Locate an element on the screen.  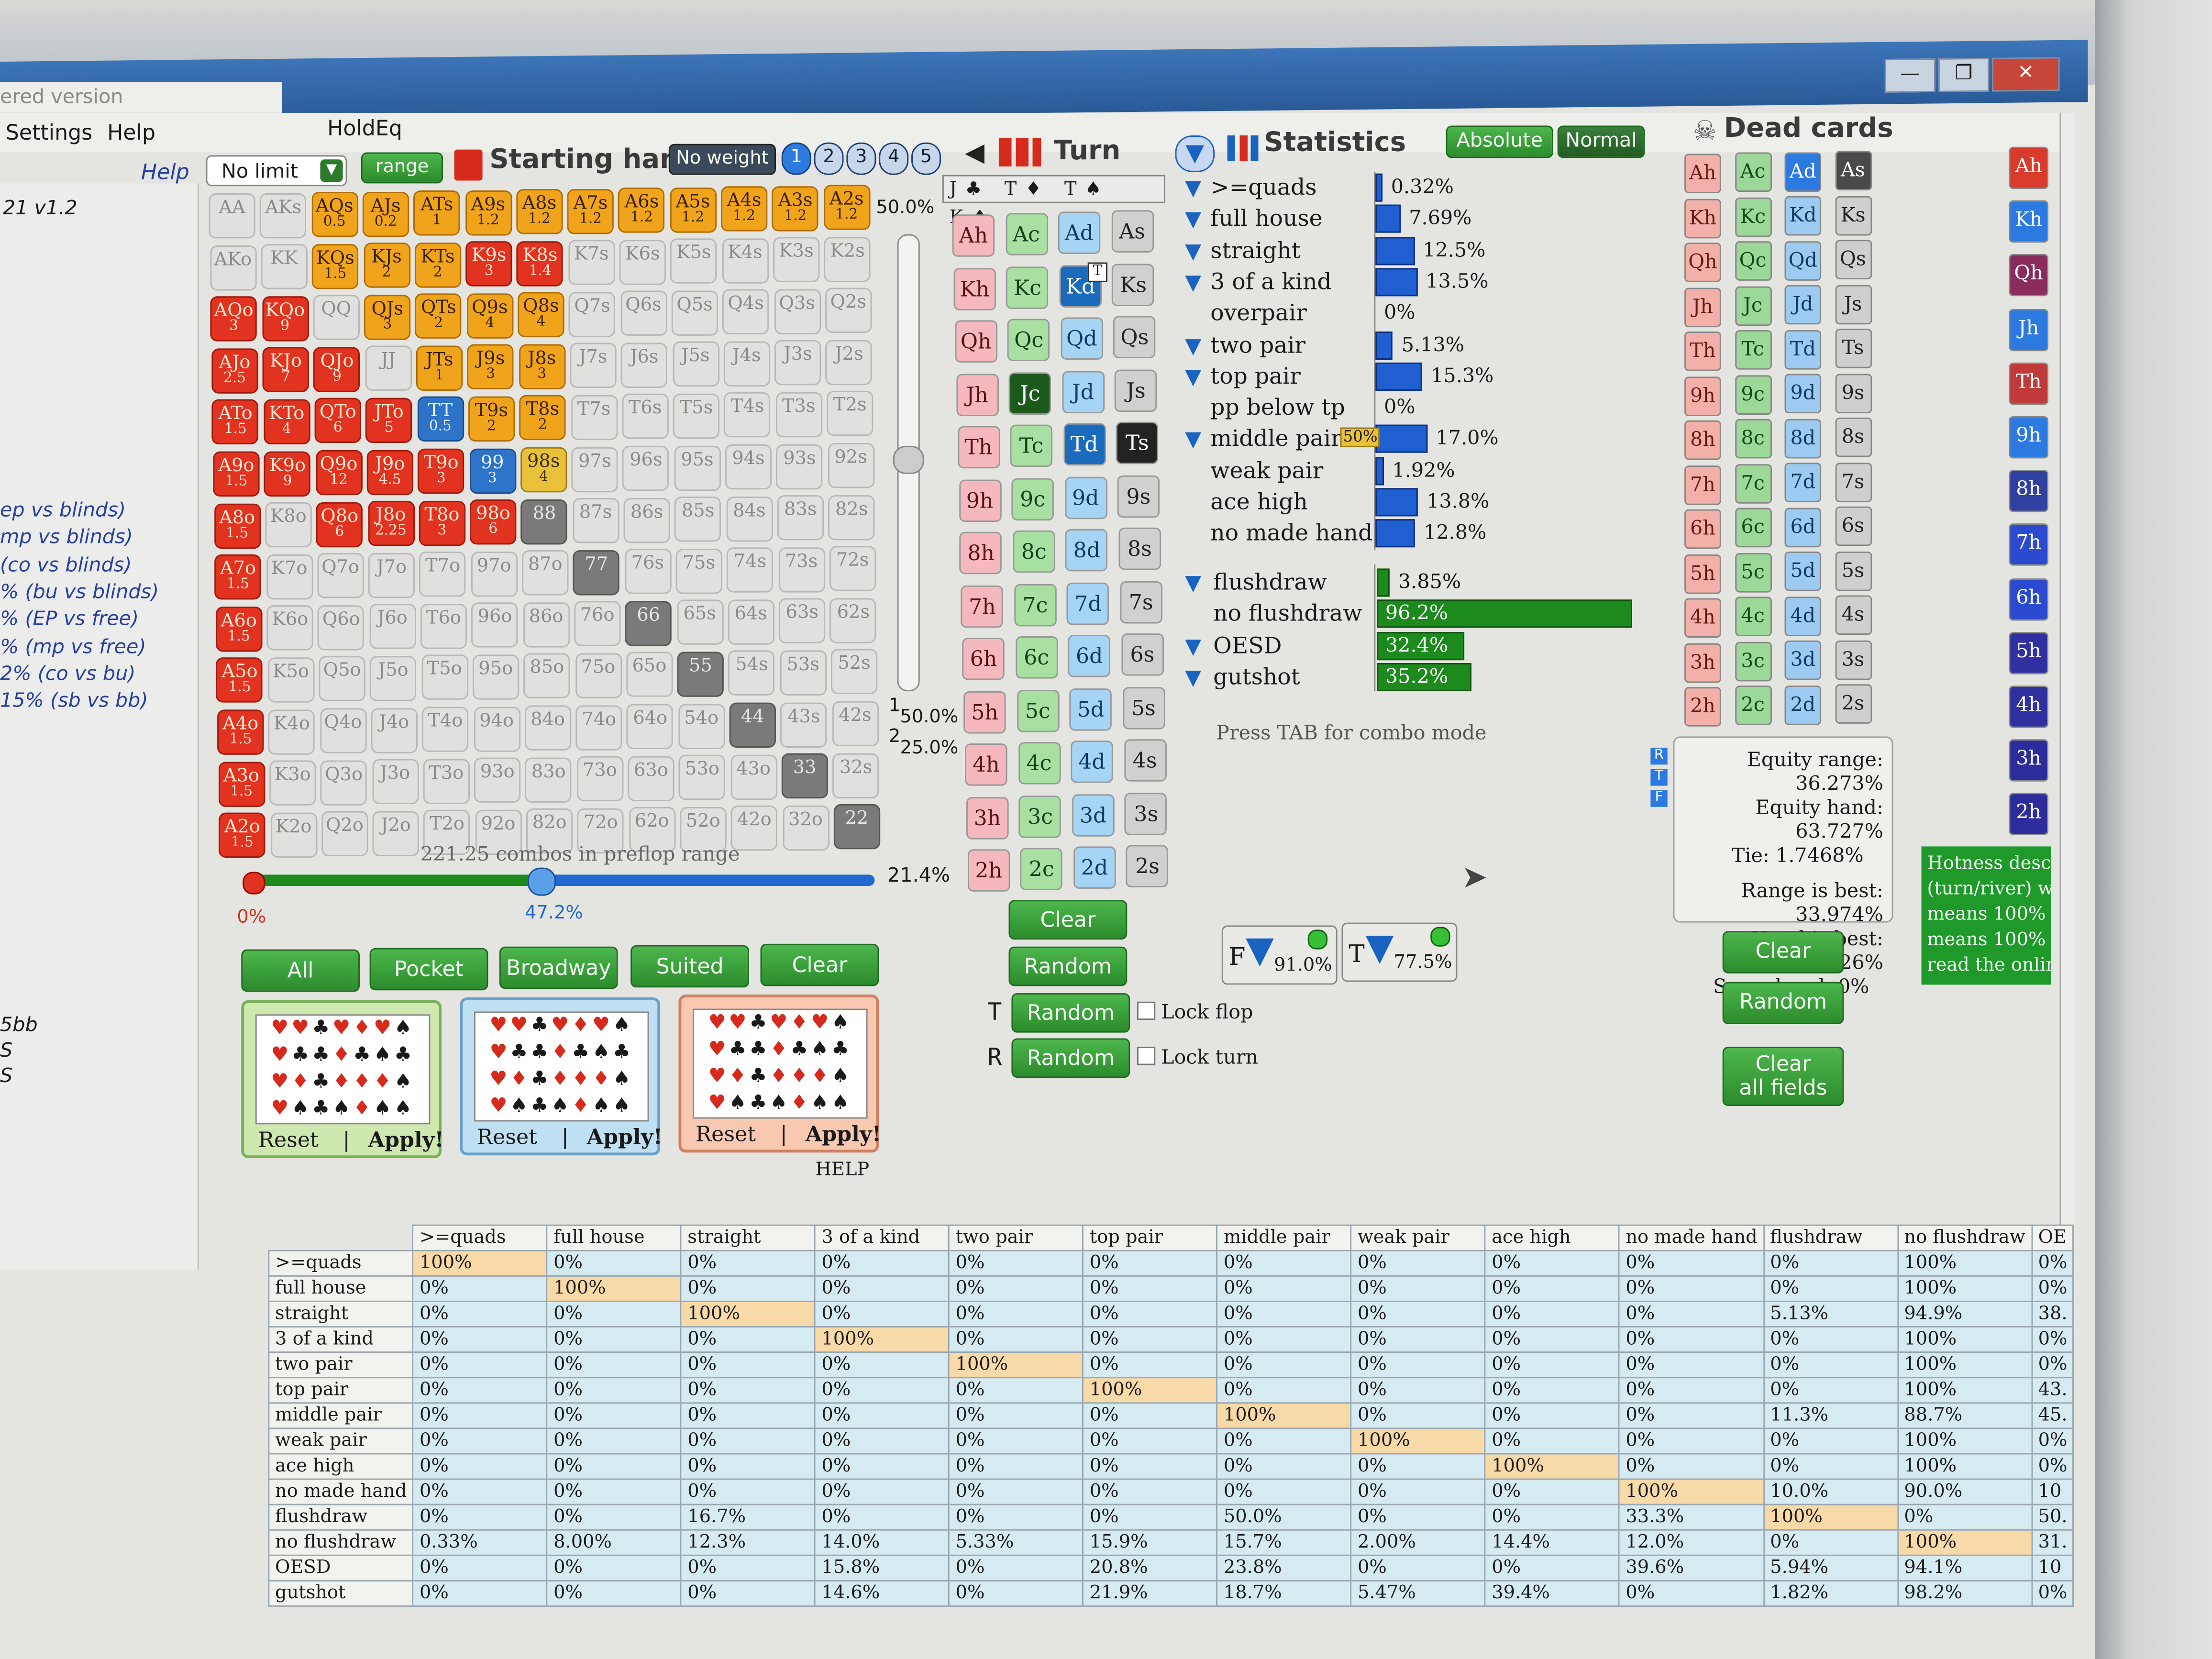
board-card: 3s is located at coordinates (1146, 813).